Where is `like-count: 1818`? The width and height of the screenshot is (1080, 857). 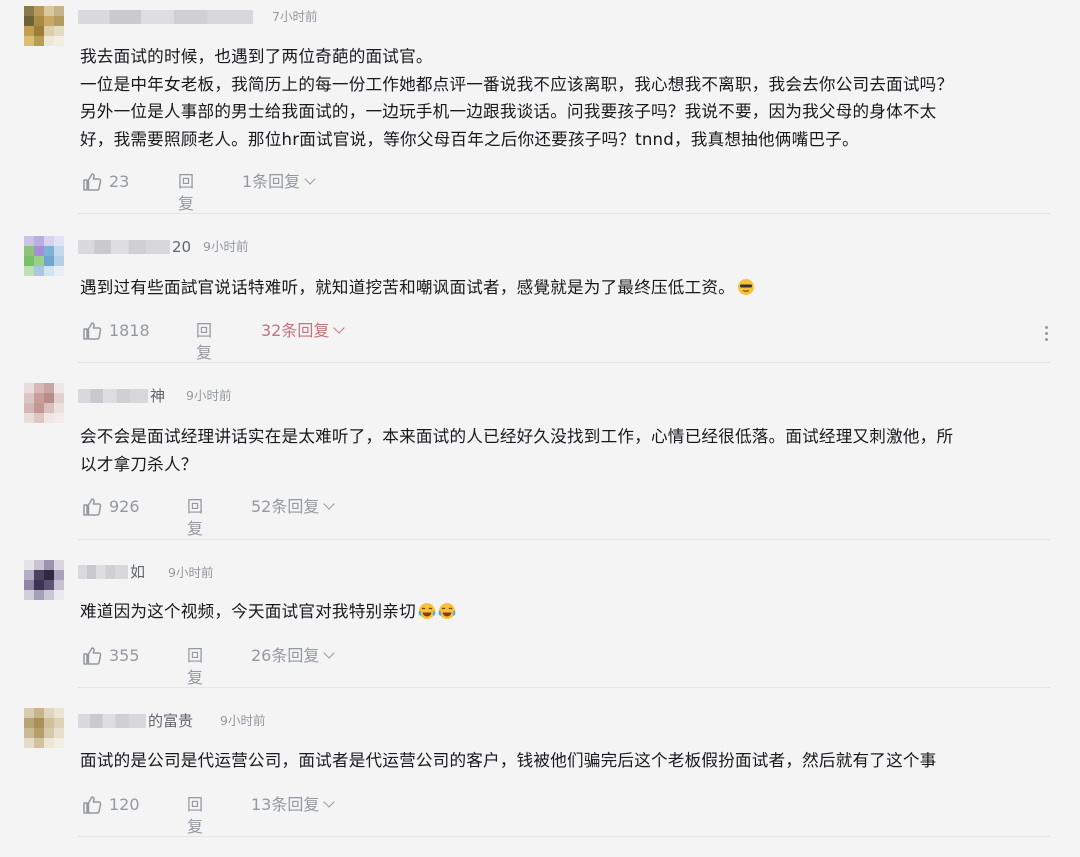 like-count: 1818 is located at coordinates (129, 330).